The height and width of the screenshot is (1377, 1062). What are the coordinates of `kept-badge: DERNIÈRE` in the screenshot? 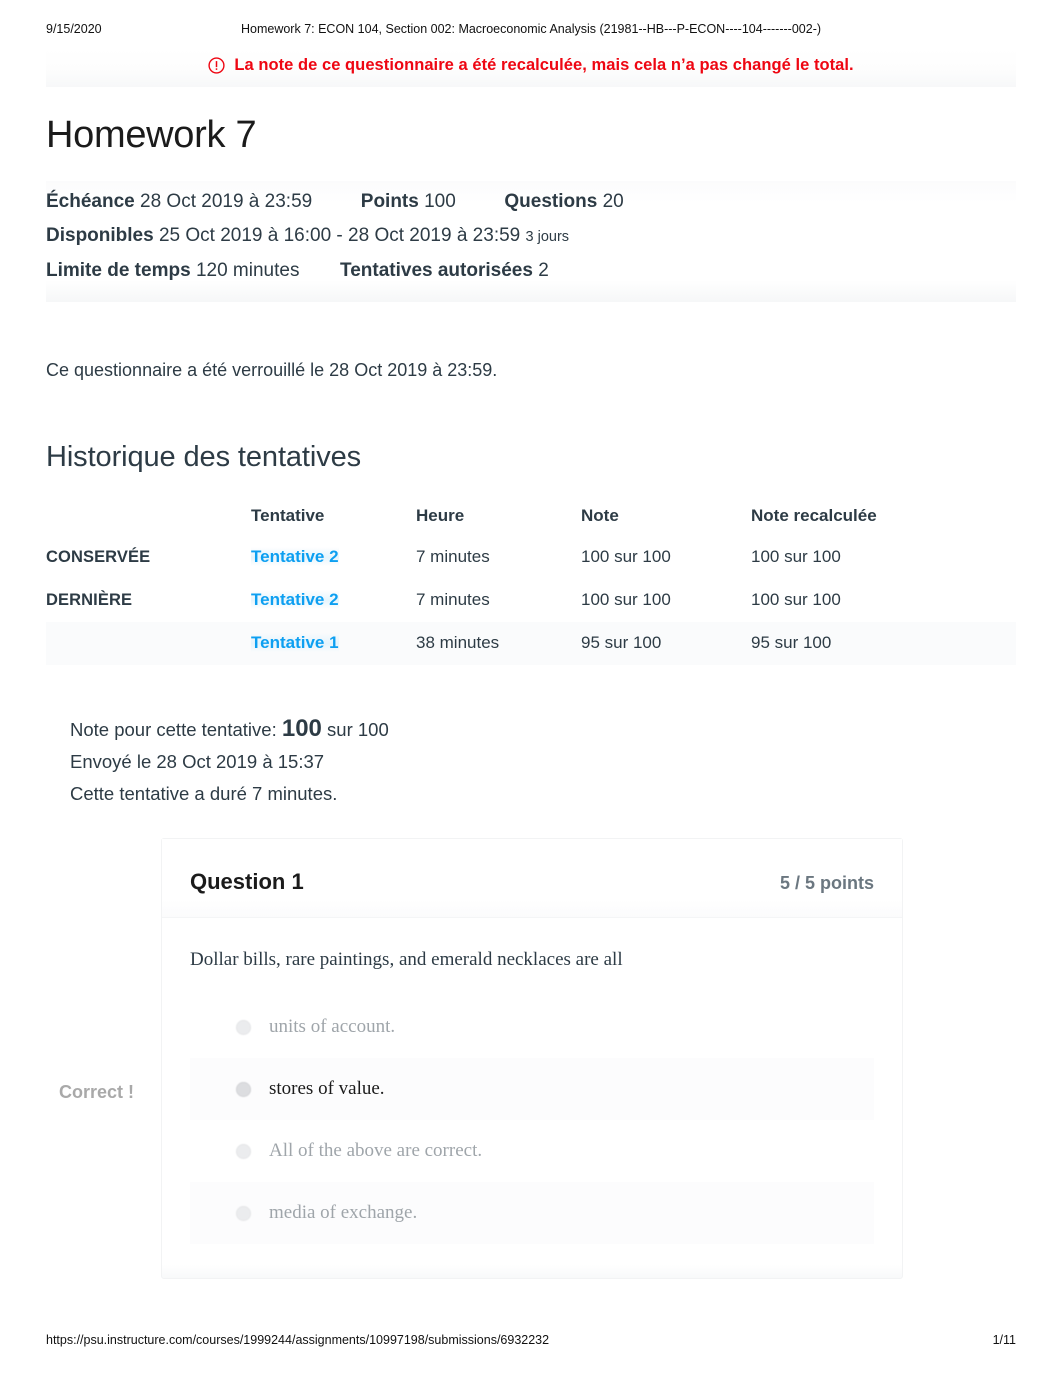 It's located at (89, 600).